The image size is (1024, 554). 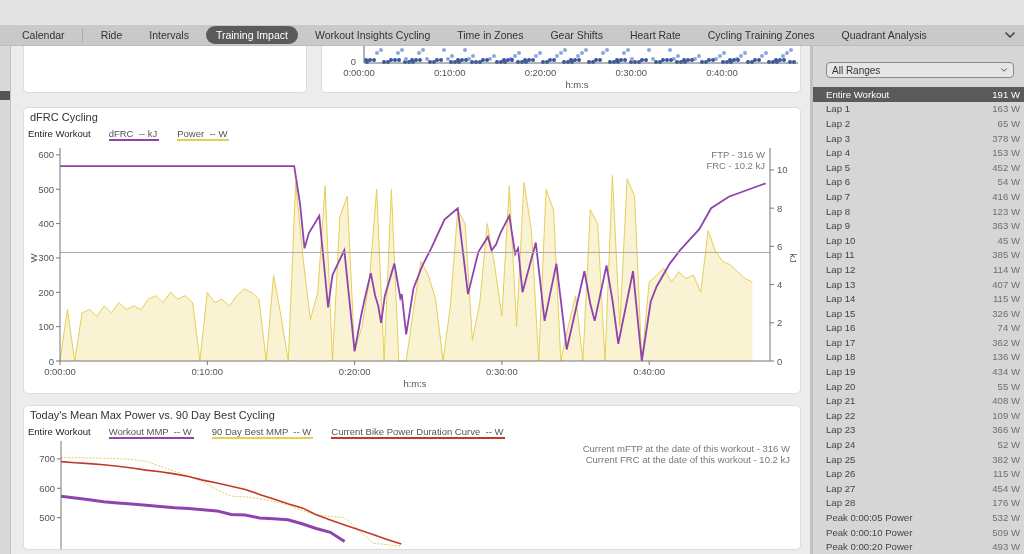 I want to click on range-label: Lap 26, so click(x=841, y=474).